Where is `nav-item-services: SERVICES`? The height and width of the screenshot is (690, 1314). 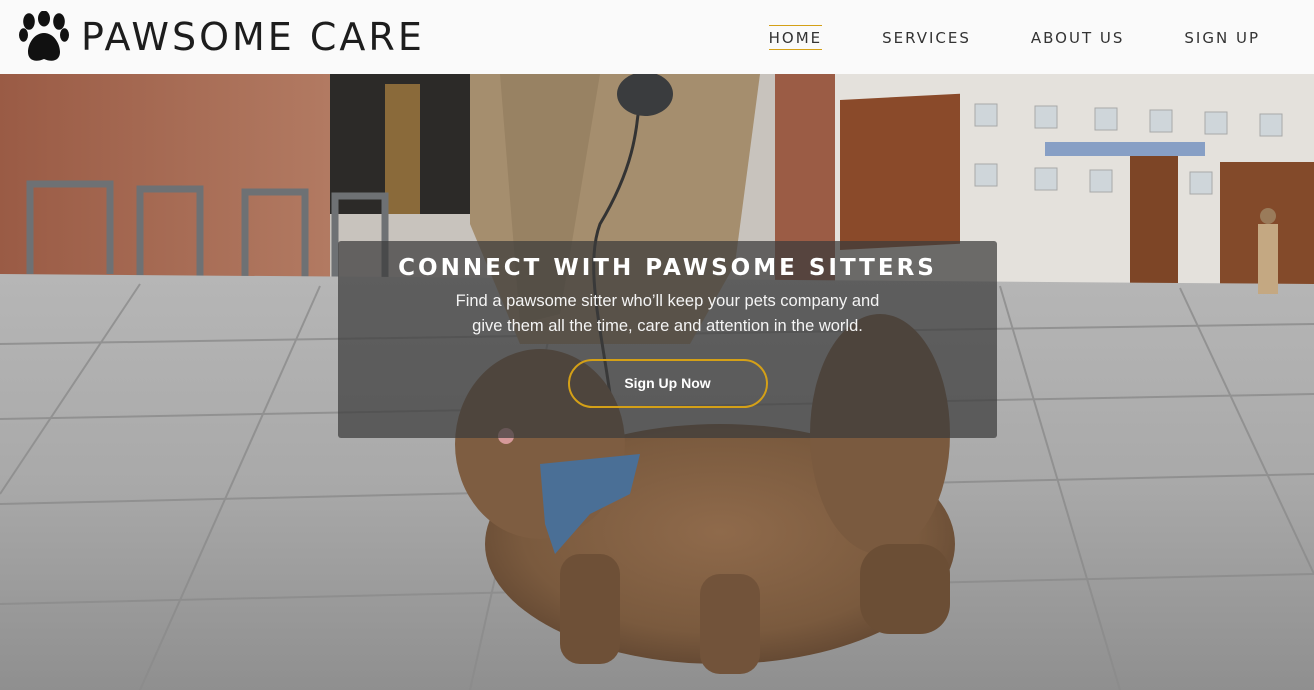 nav-item-services: SERVICES is located at coordinates (926, 37).